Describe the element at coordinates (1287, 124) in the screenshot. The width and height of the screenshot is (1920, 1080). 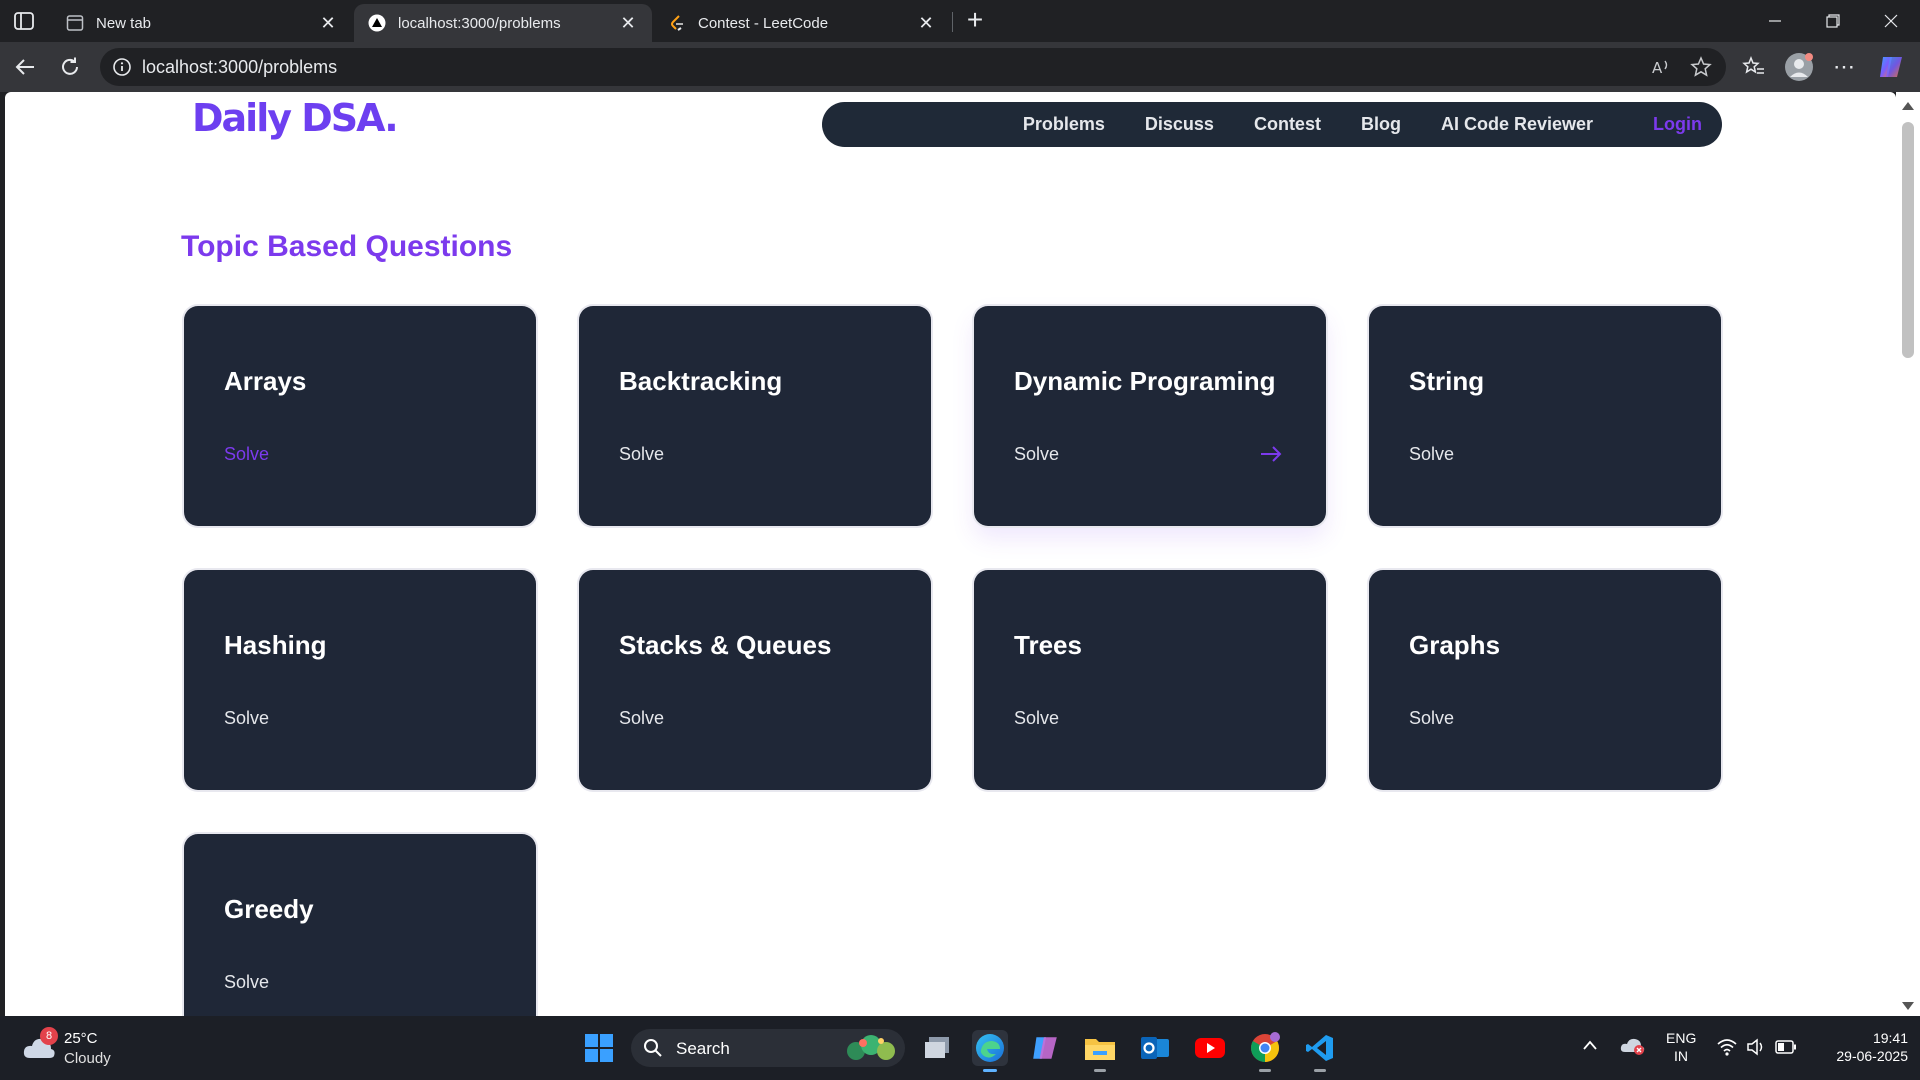
I see `nav-contest: Contest` at that location.